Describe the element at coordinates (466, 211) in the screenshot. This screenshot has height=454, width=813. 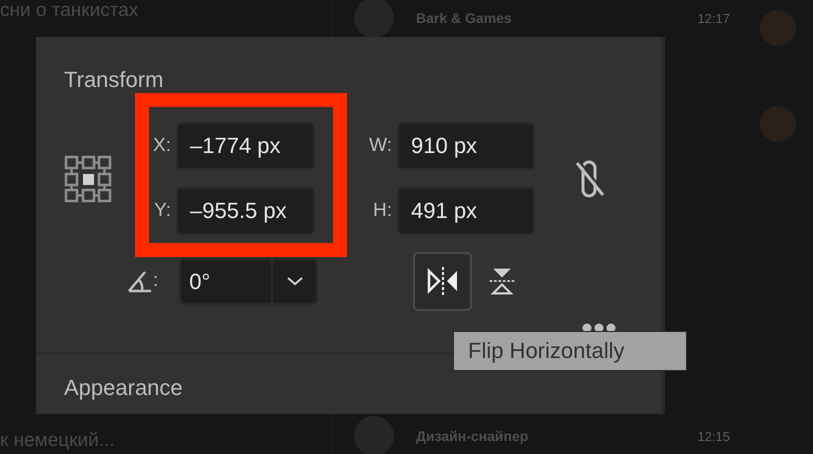
I see `value-field: 491 px` at that location.